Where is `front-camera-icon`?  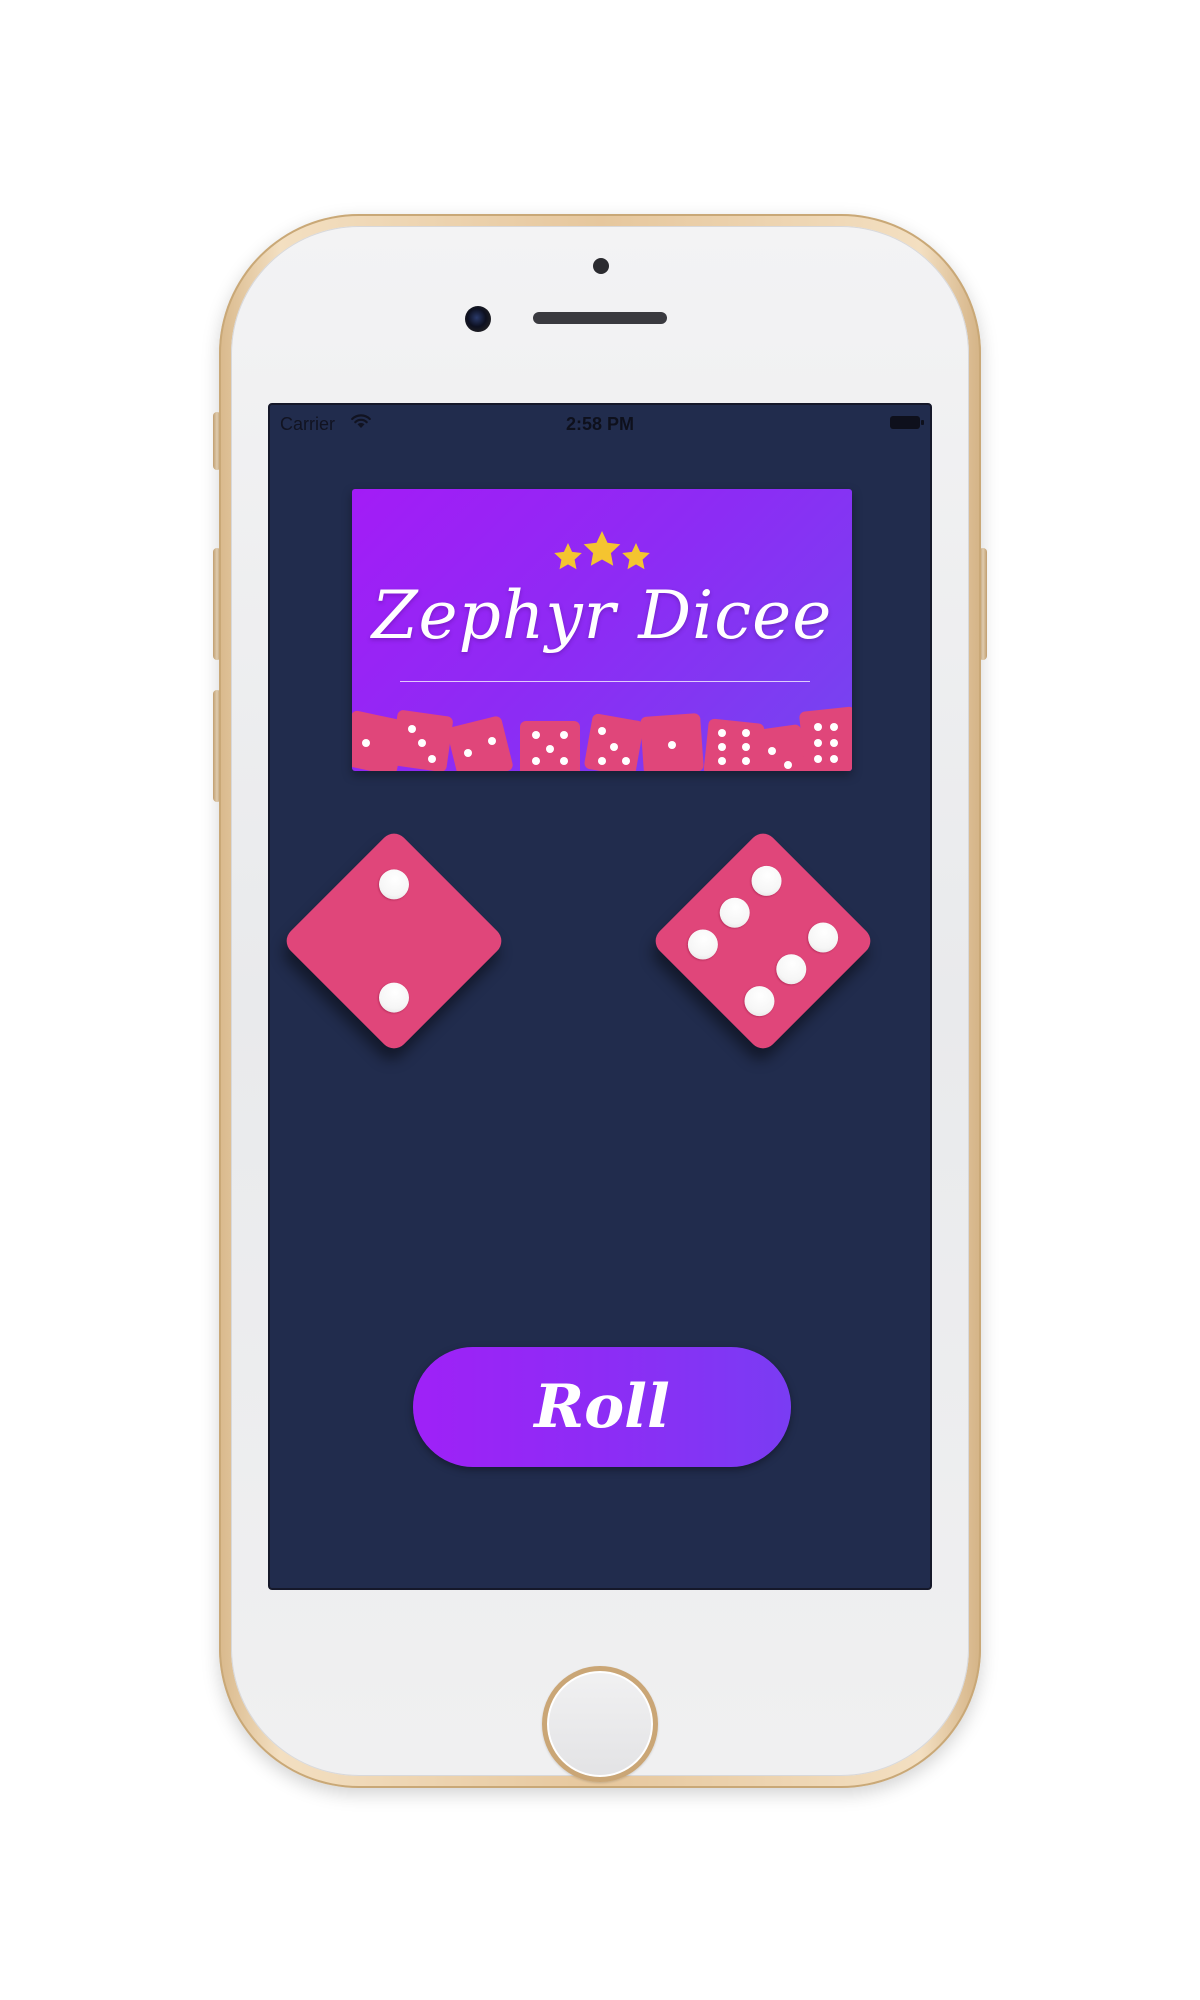
front-camera-icon is located at coordinates (478, 319).